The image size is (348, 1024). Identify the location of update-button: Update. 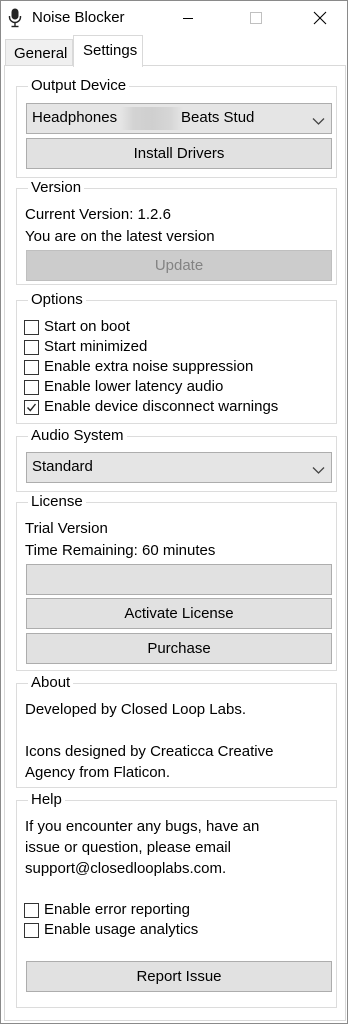
(179, 265).